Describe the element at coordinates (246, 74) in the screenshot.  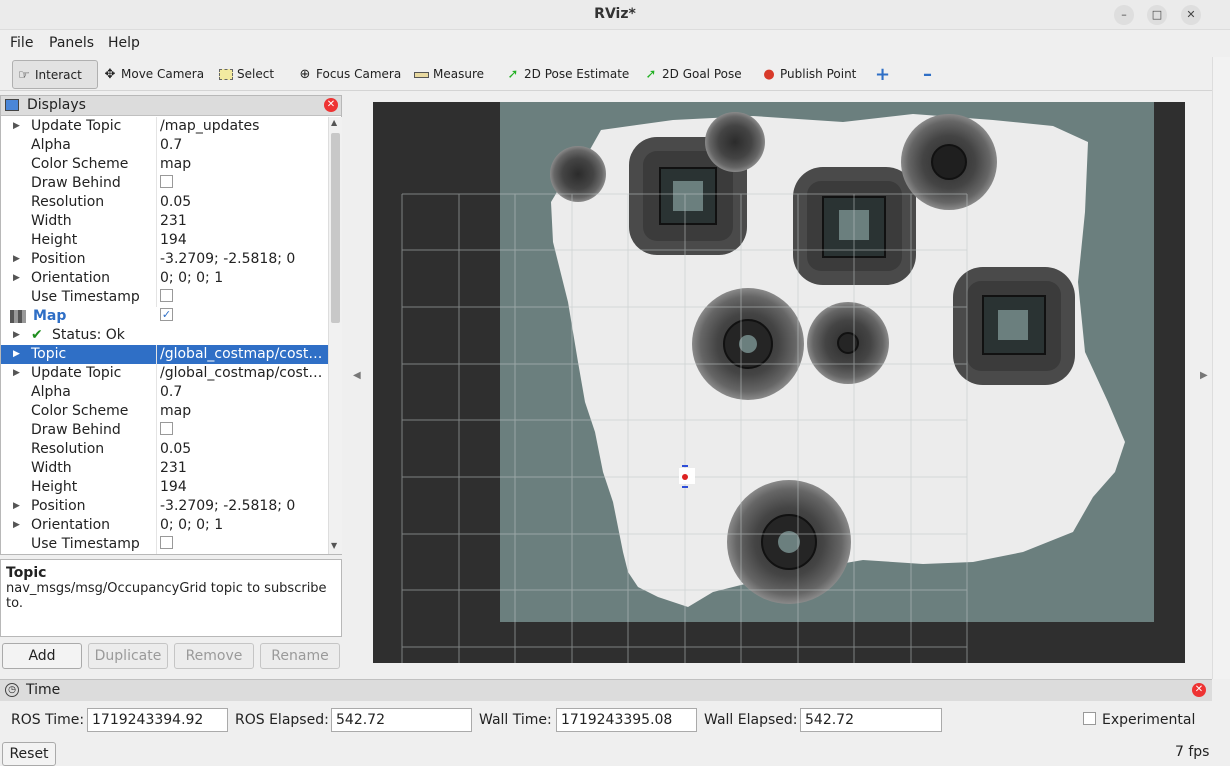
I see `select-tool-button: Select` at that location.